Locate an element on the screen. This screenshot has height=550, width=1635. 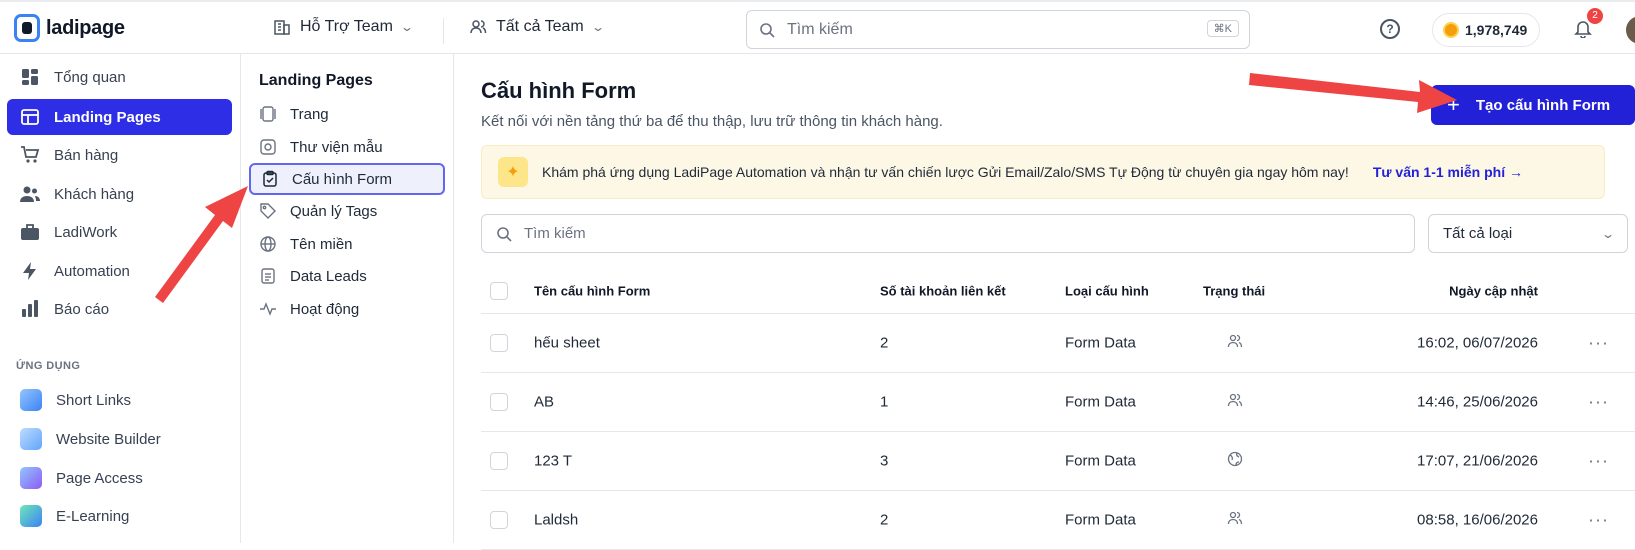
subnav-title: Landing Pages is located at coordinates (316, 80).